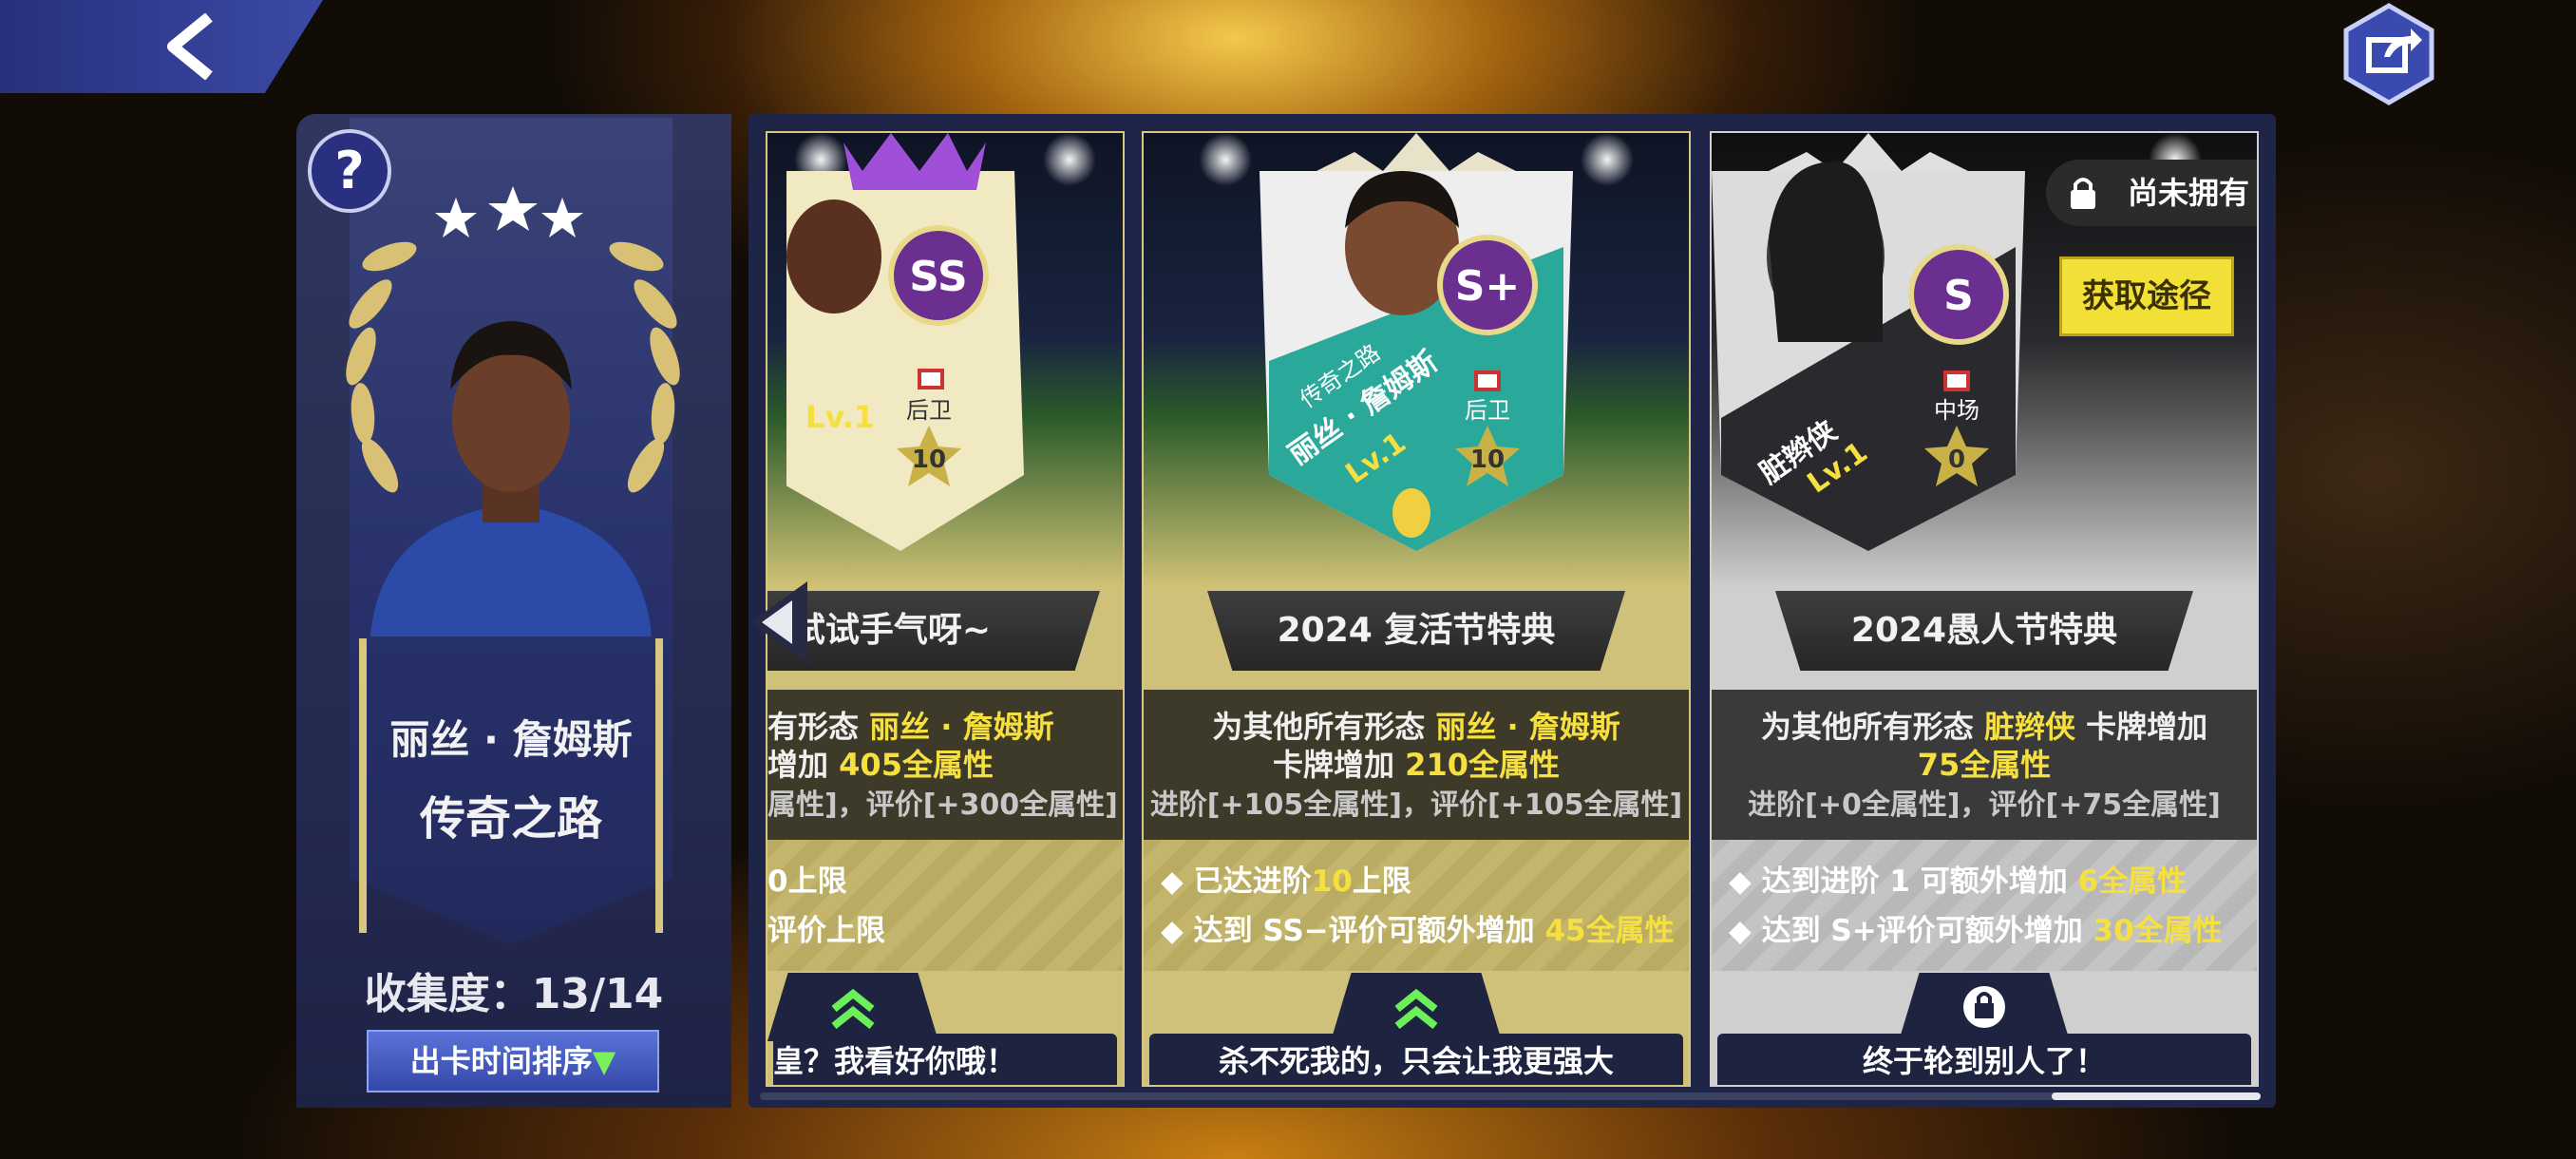  I want to click on chevron-left-icon, so click(190, 46).